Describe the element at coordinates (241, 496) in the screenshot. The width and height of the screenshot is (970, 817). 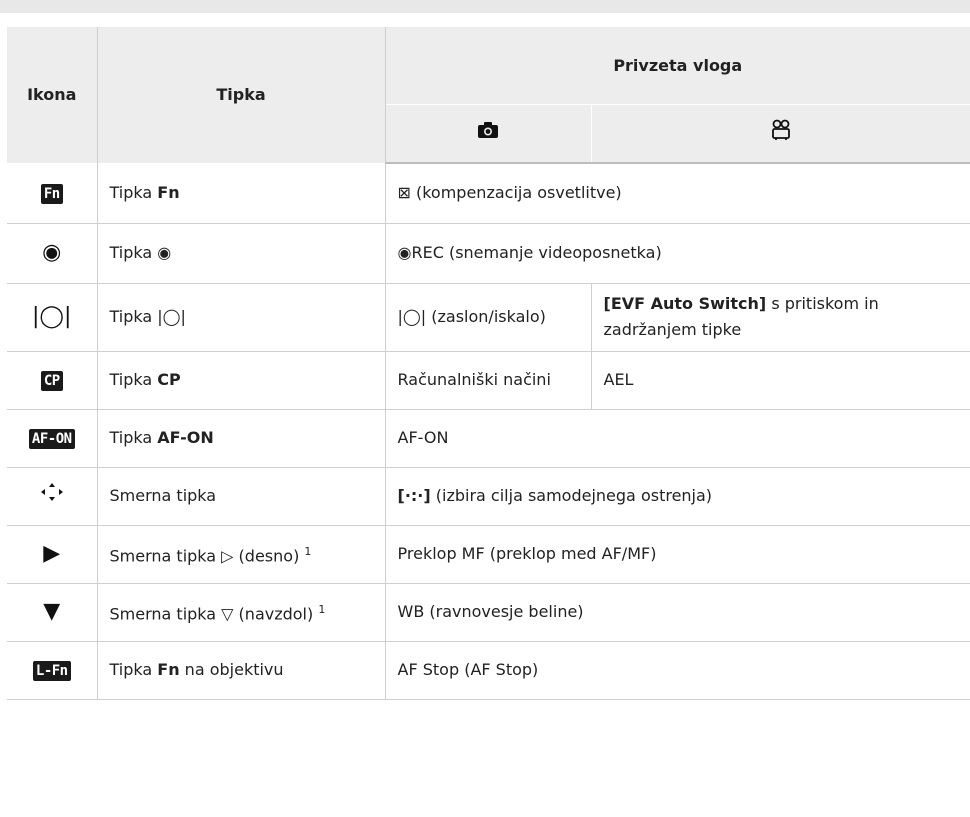
I see `key-cell: Smerna tipka` at that location.